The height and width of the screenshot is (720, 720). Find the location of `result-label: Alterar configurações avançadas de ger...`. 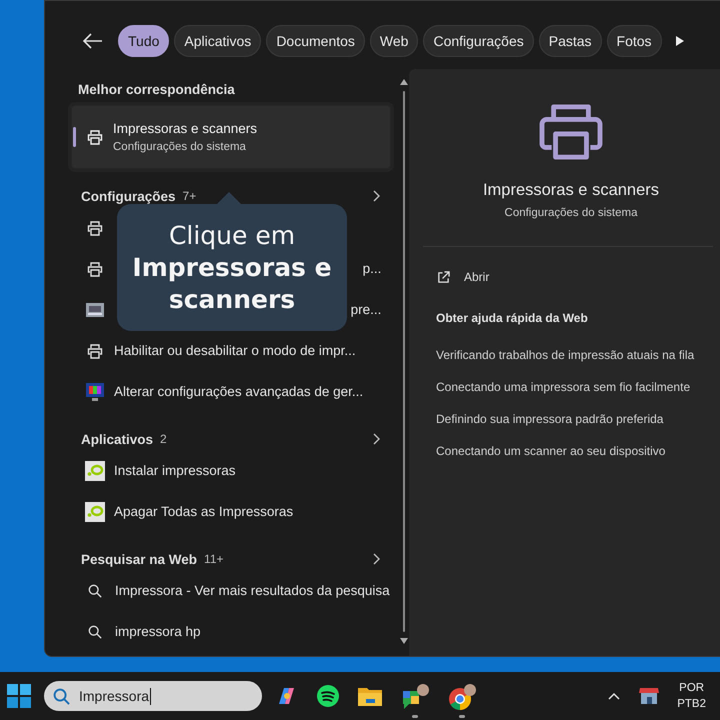

result-label: Alterar configurações avançadas de ger... is located at coordinates (239, 391).